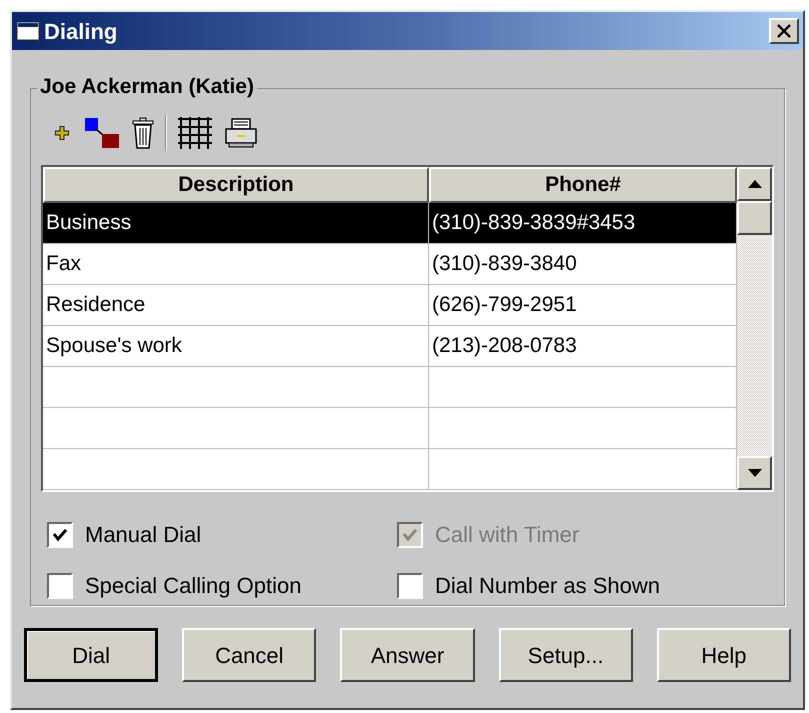  I want to click on close-button, so click(784, 31).